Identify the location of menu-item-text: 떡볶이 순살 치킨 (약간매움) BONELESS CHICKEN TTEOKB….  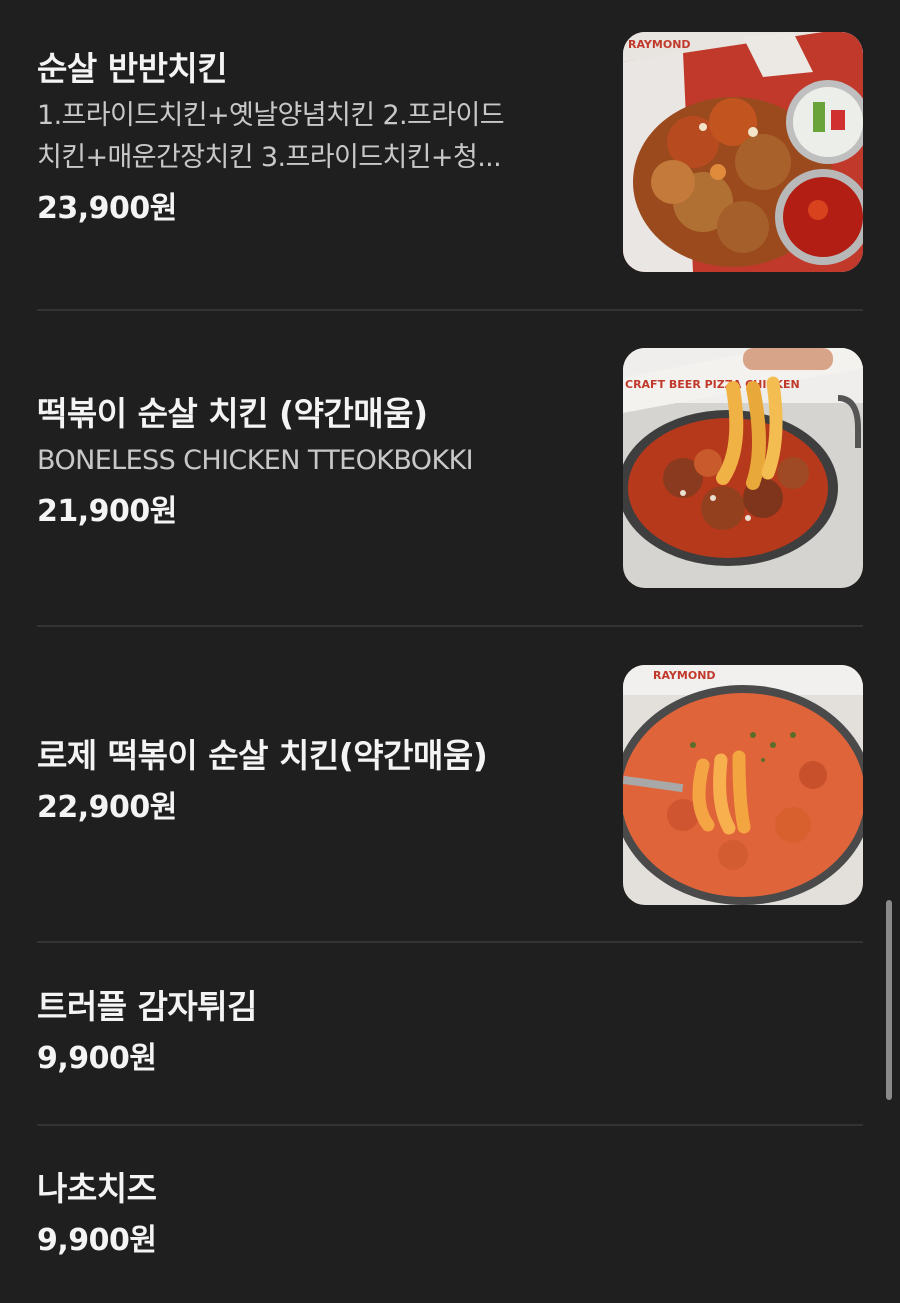
(317, 462).